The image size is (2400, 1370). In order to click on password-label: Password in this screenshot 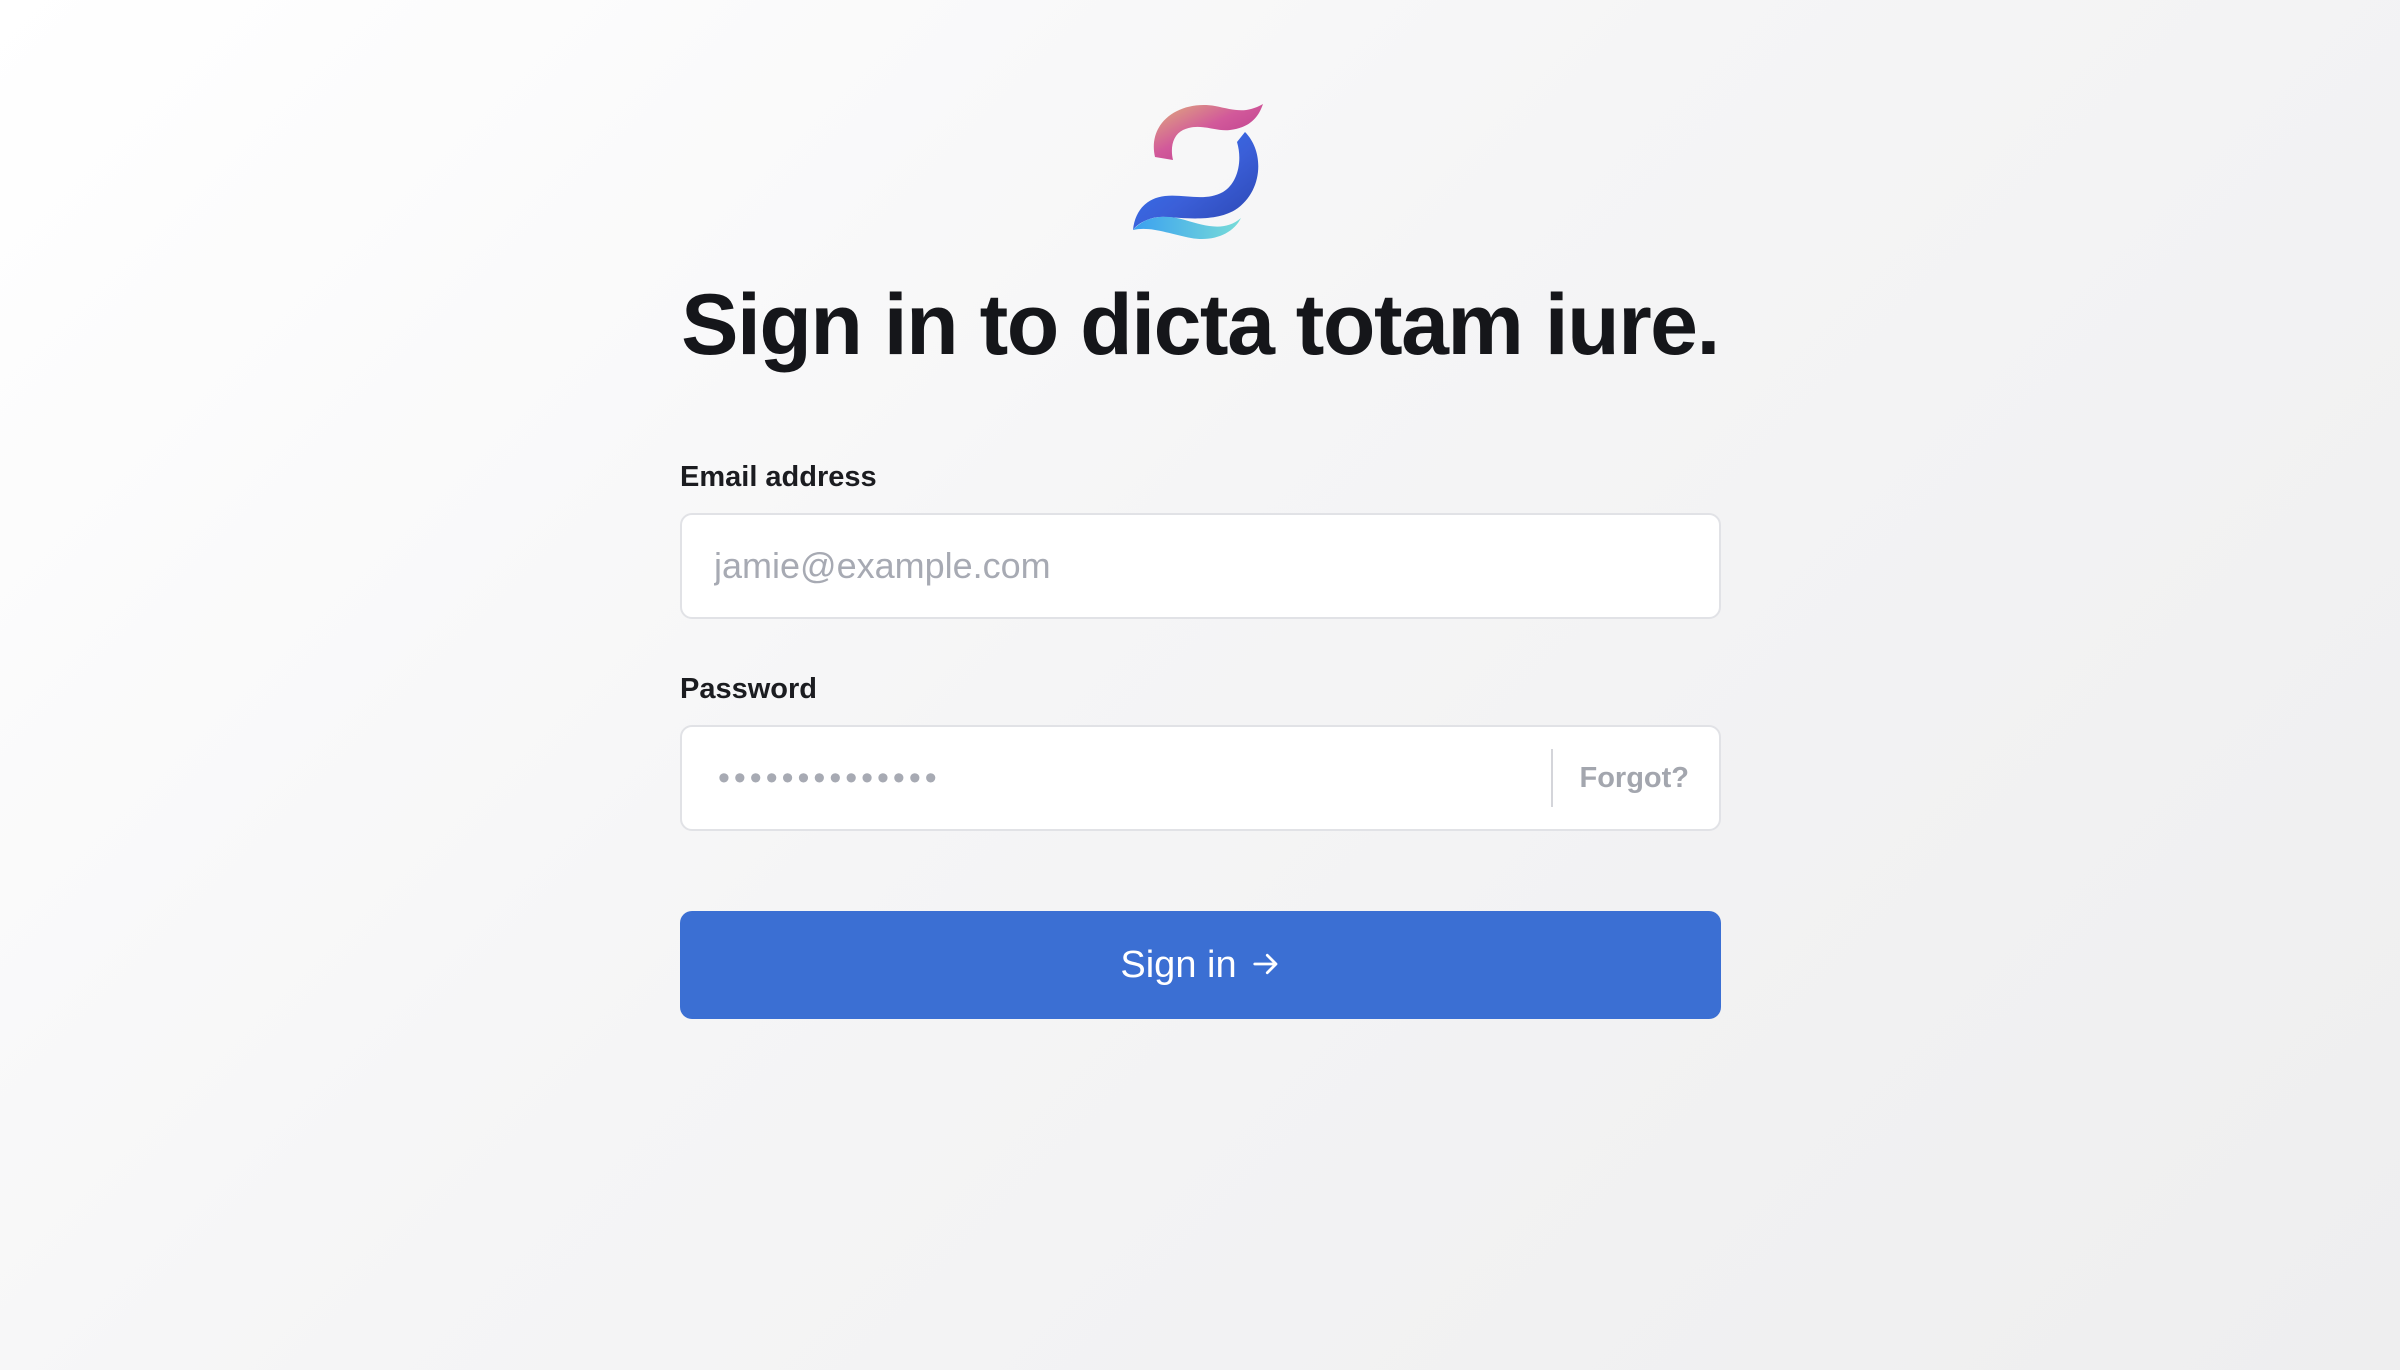, I will do `click(748, 689)`.